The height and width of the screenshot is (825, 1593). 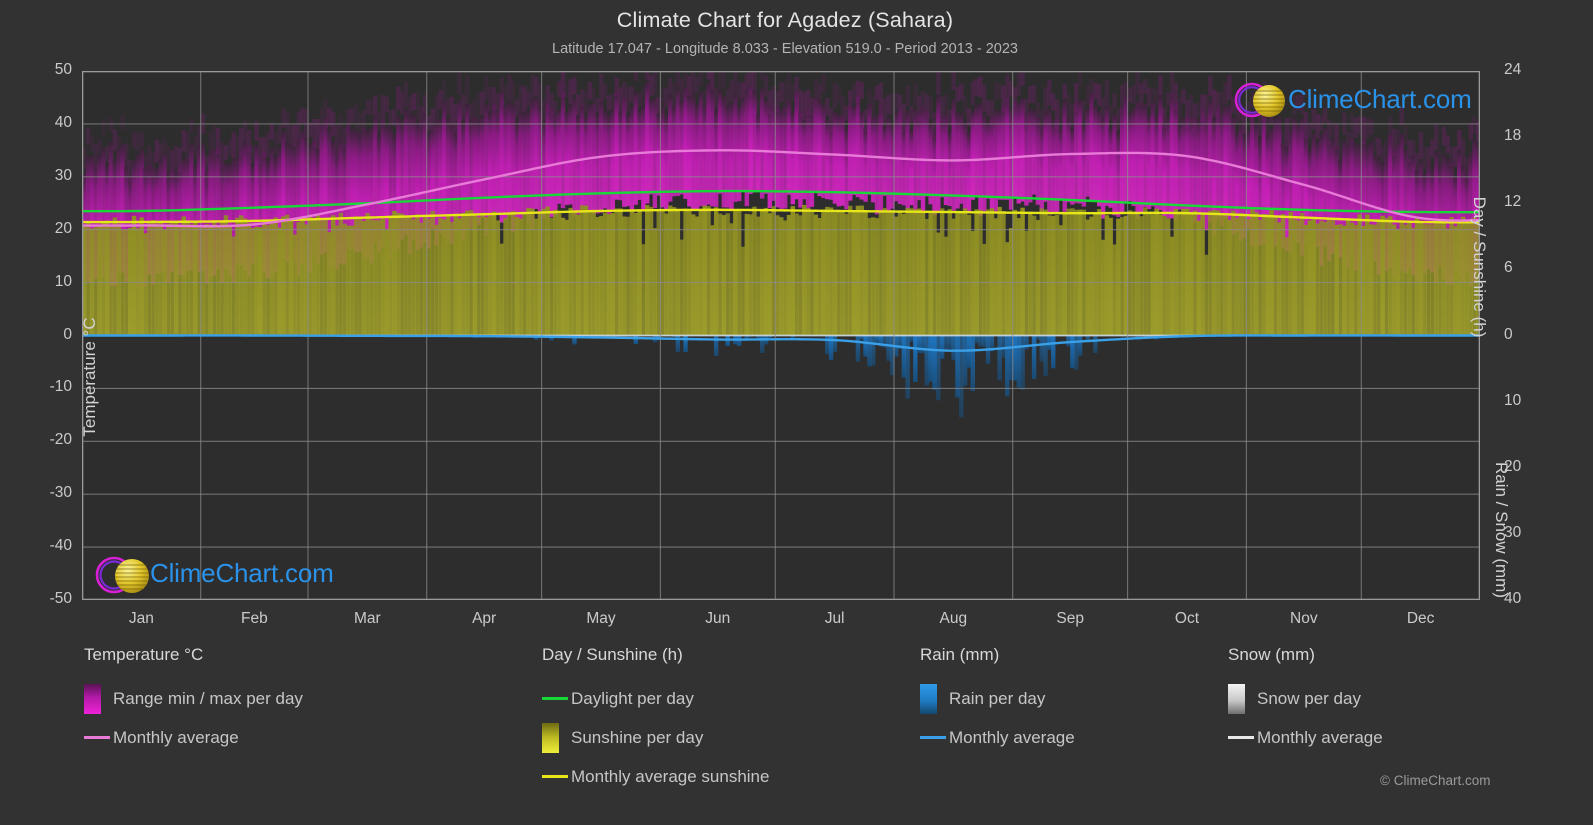 I want to click on y-tick-40: 40, so click(x=63, y=122).